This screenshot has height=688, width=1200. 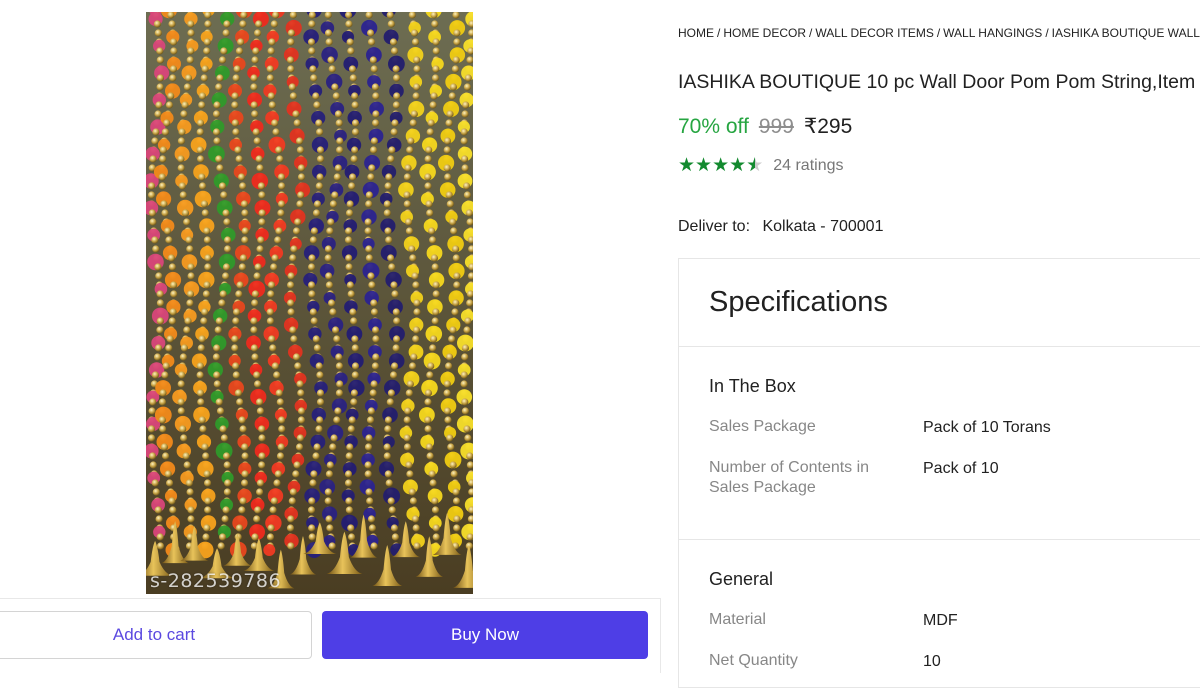 What do you see at coordinates (776, 126) in the screenshot?
I see `original-price: 999` at bounding box center [776, 126].